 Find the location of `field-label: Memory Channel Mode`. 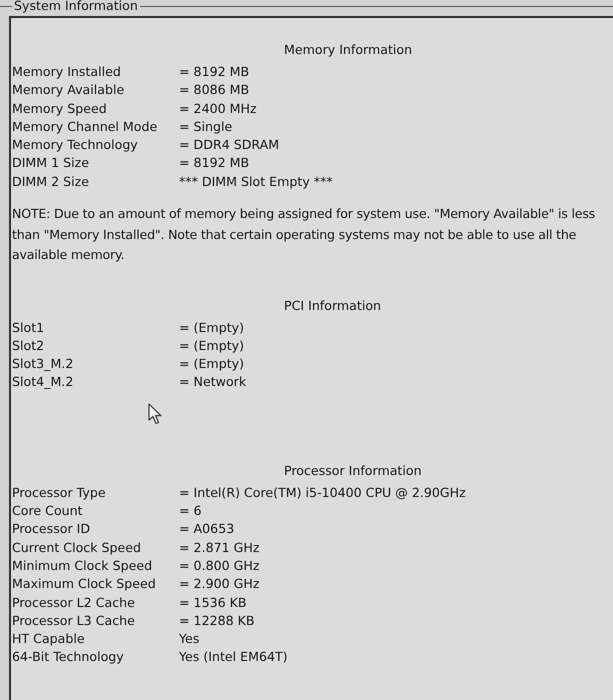

field-label: Memory Channel Mode is located at coordinates (85, 127).